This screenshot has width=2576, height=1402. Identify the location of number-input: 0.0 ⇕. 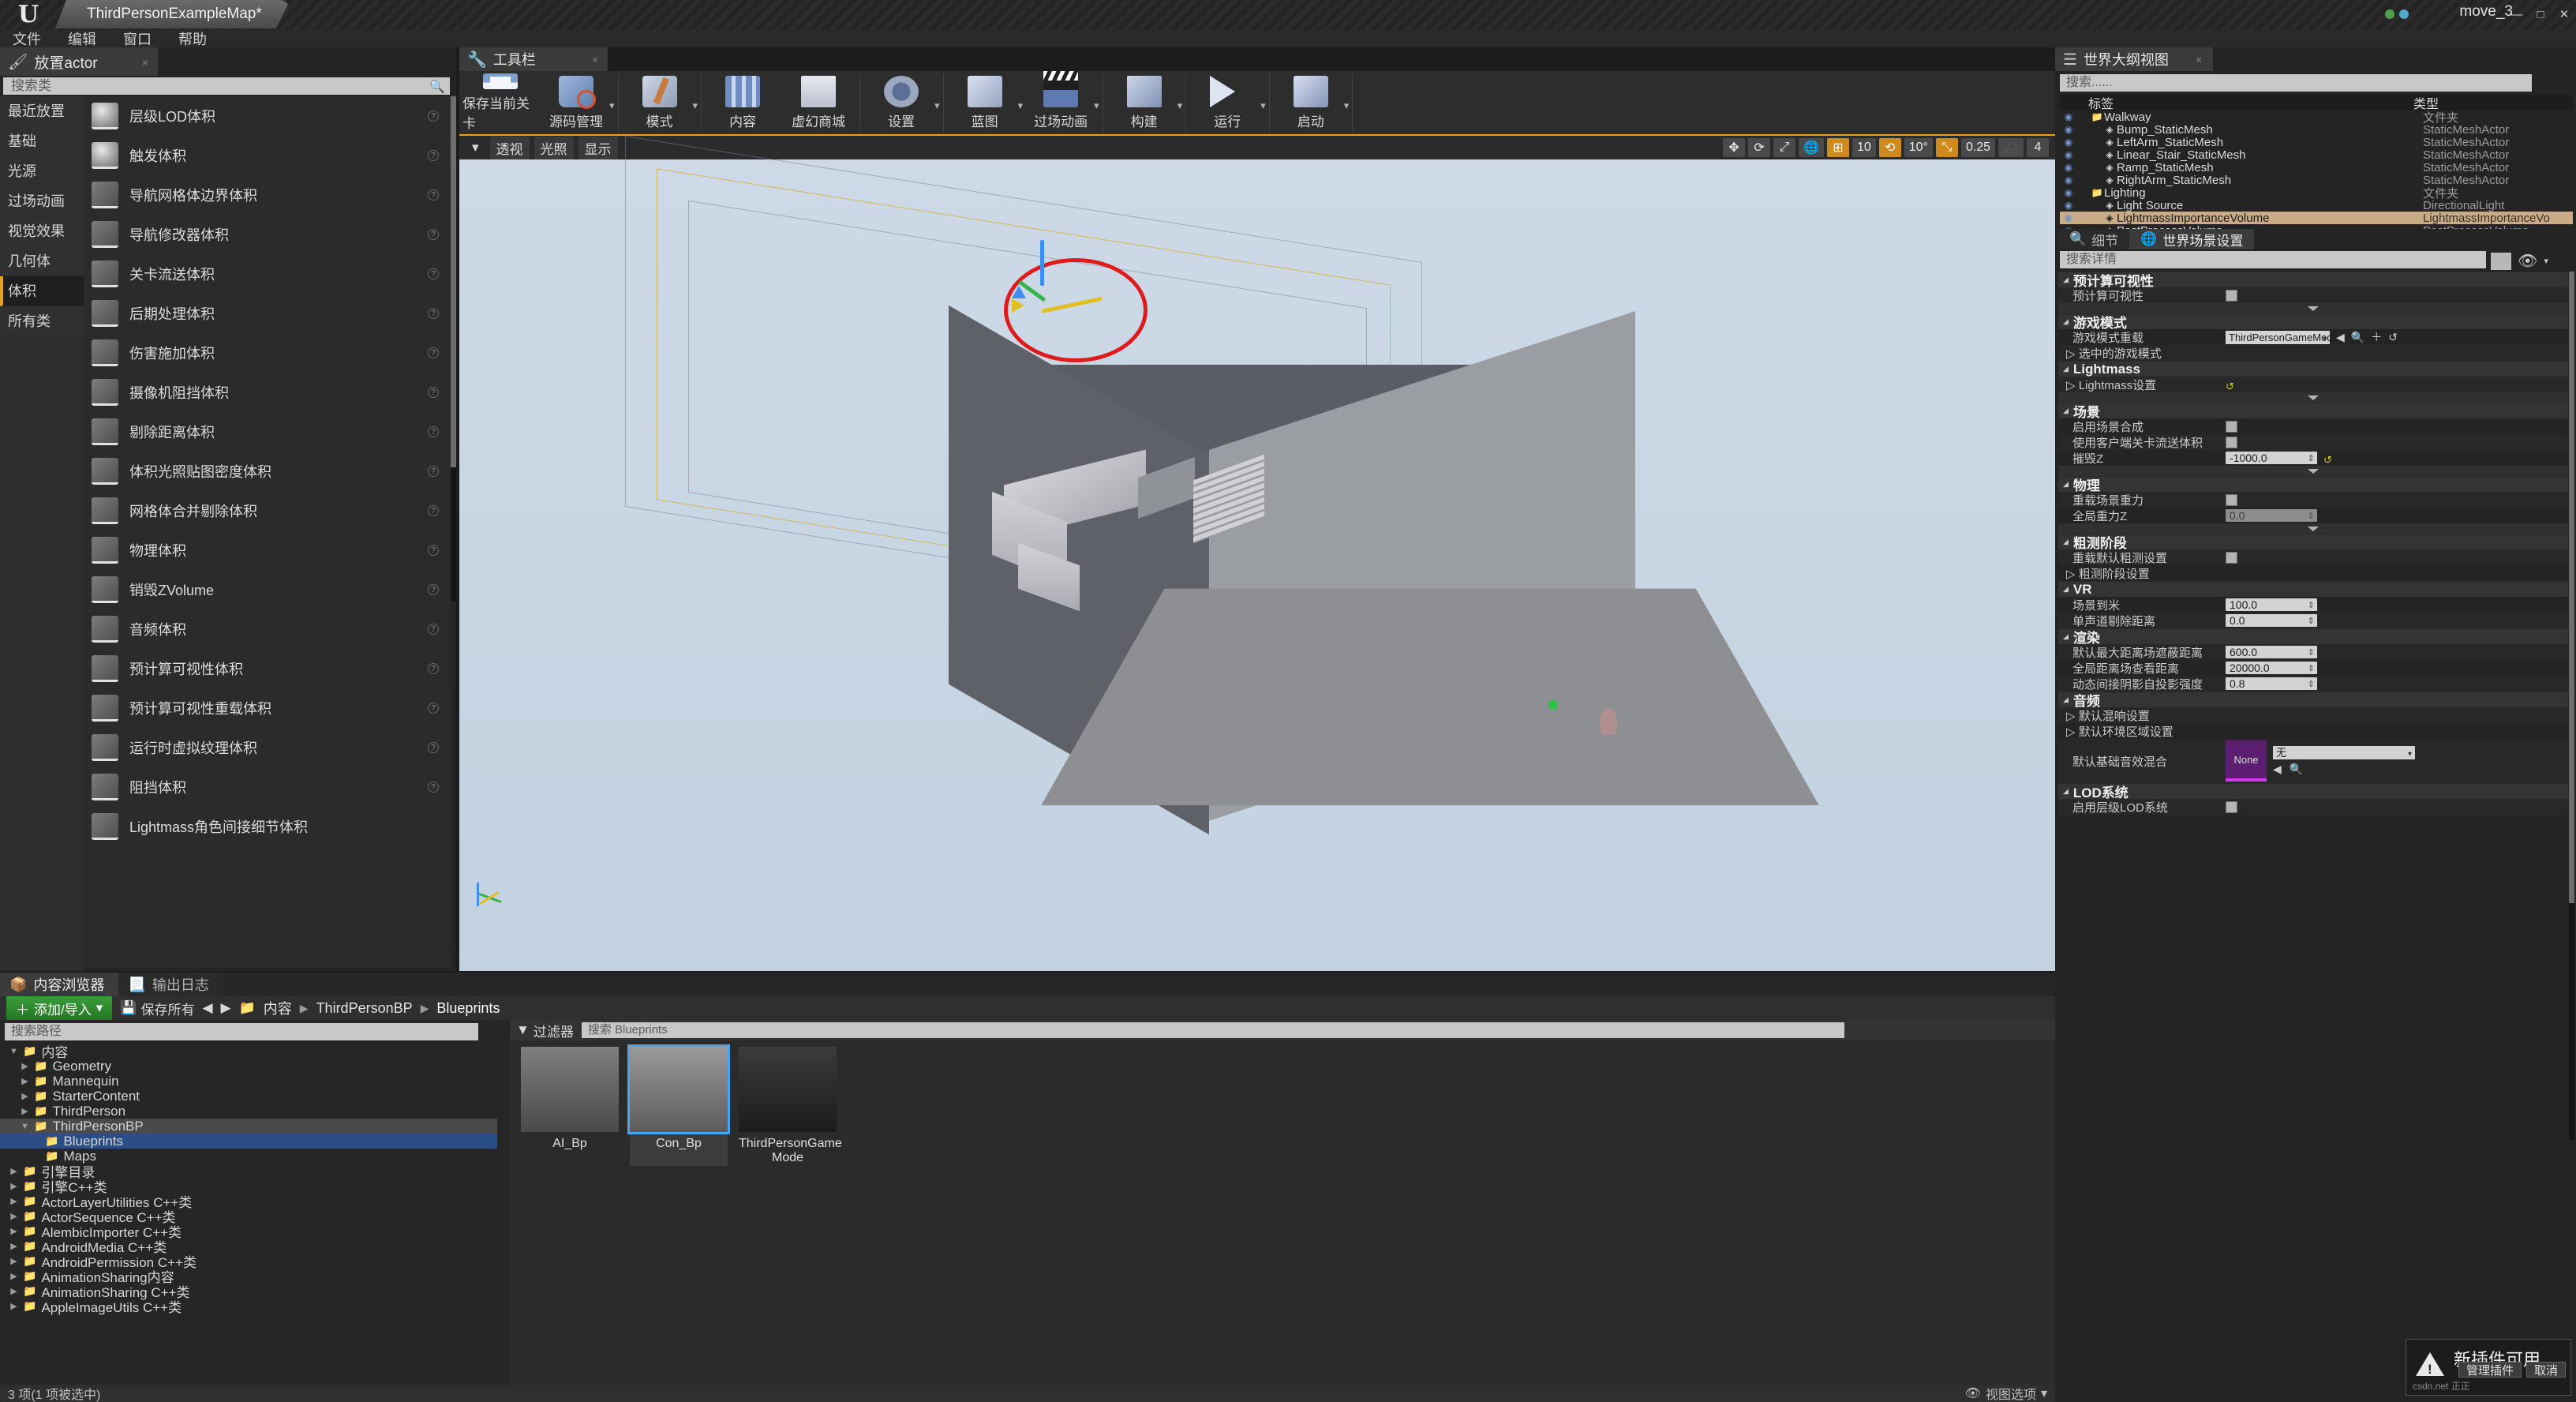
(2271, 515).